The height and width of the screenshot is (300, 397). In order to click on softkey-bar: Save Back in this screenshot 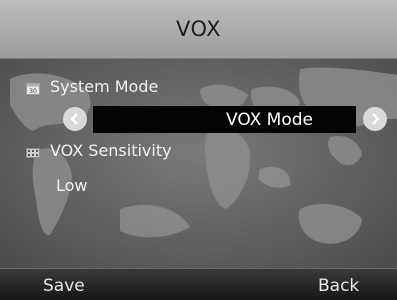, I will do `click(198, 284)`.